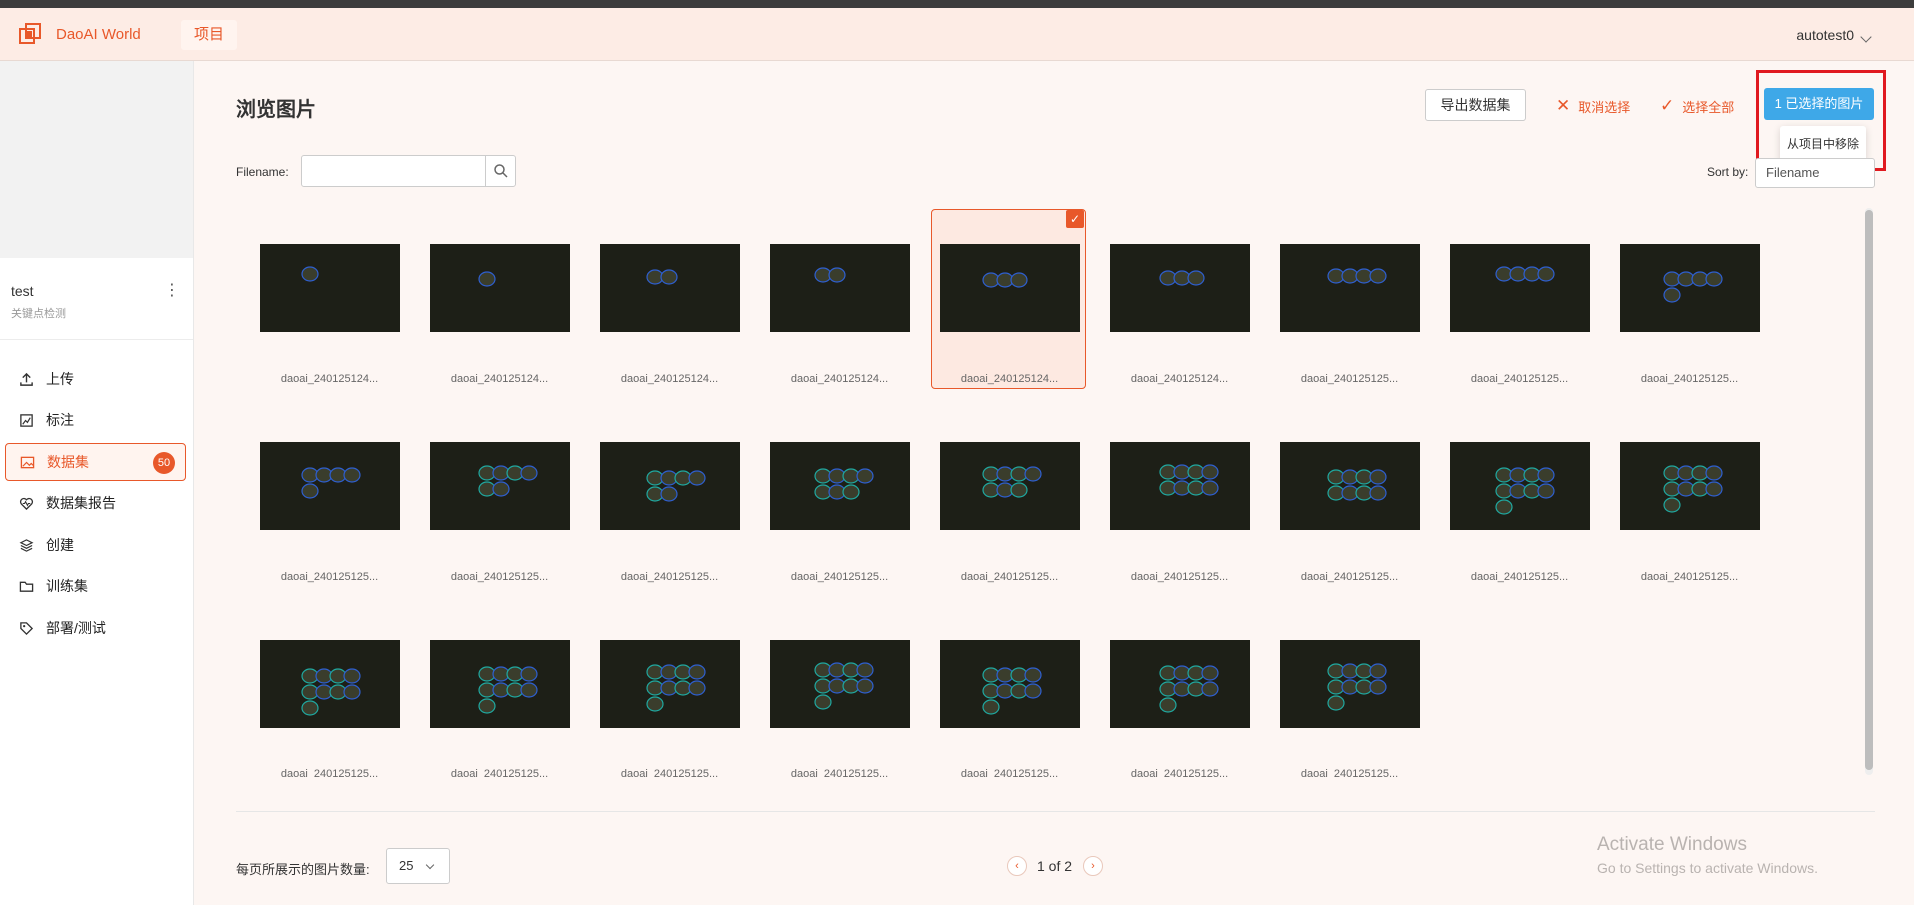 Image resolution: width=1914 pixels, height=905 pixels. What do you see at coordinates (26, 503) in the screenshot?
I see `heart-pulse-icon` at bounding box center [26, 503].